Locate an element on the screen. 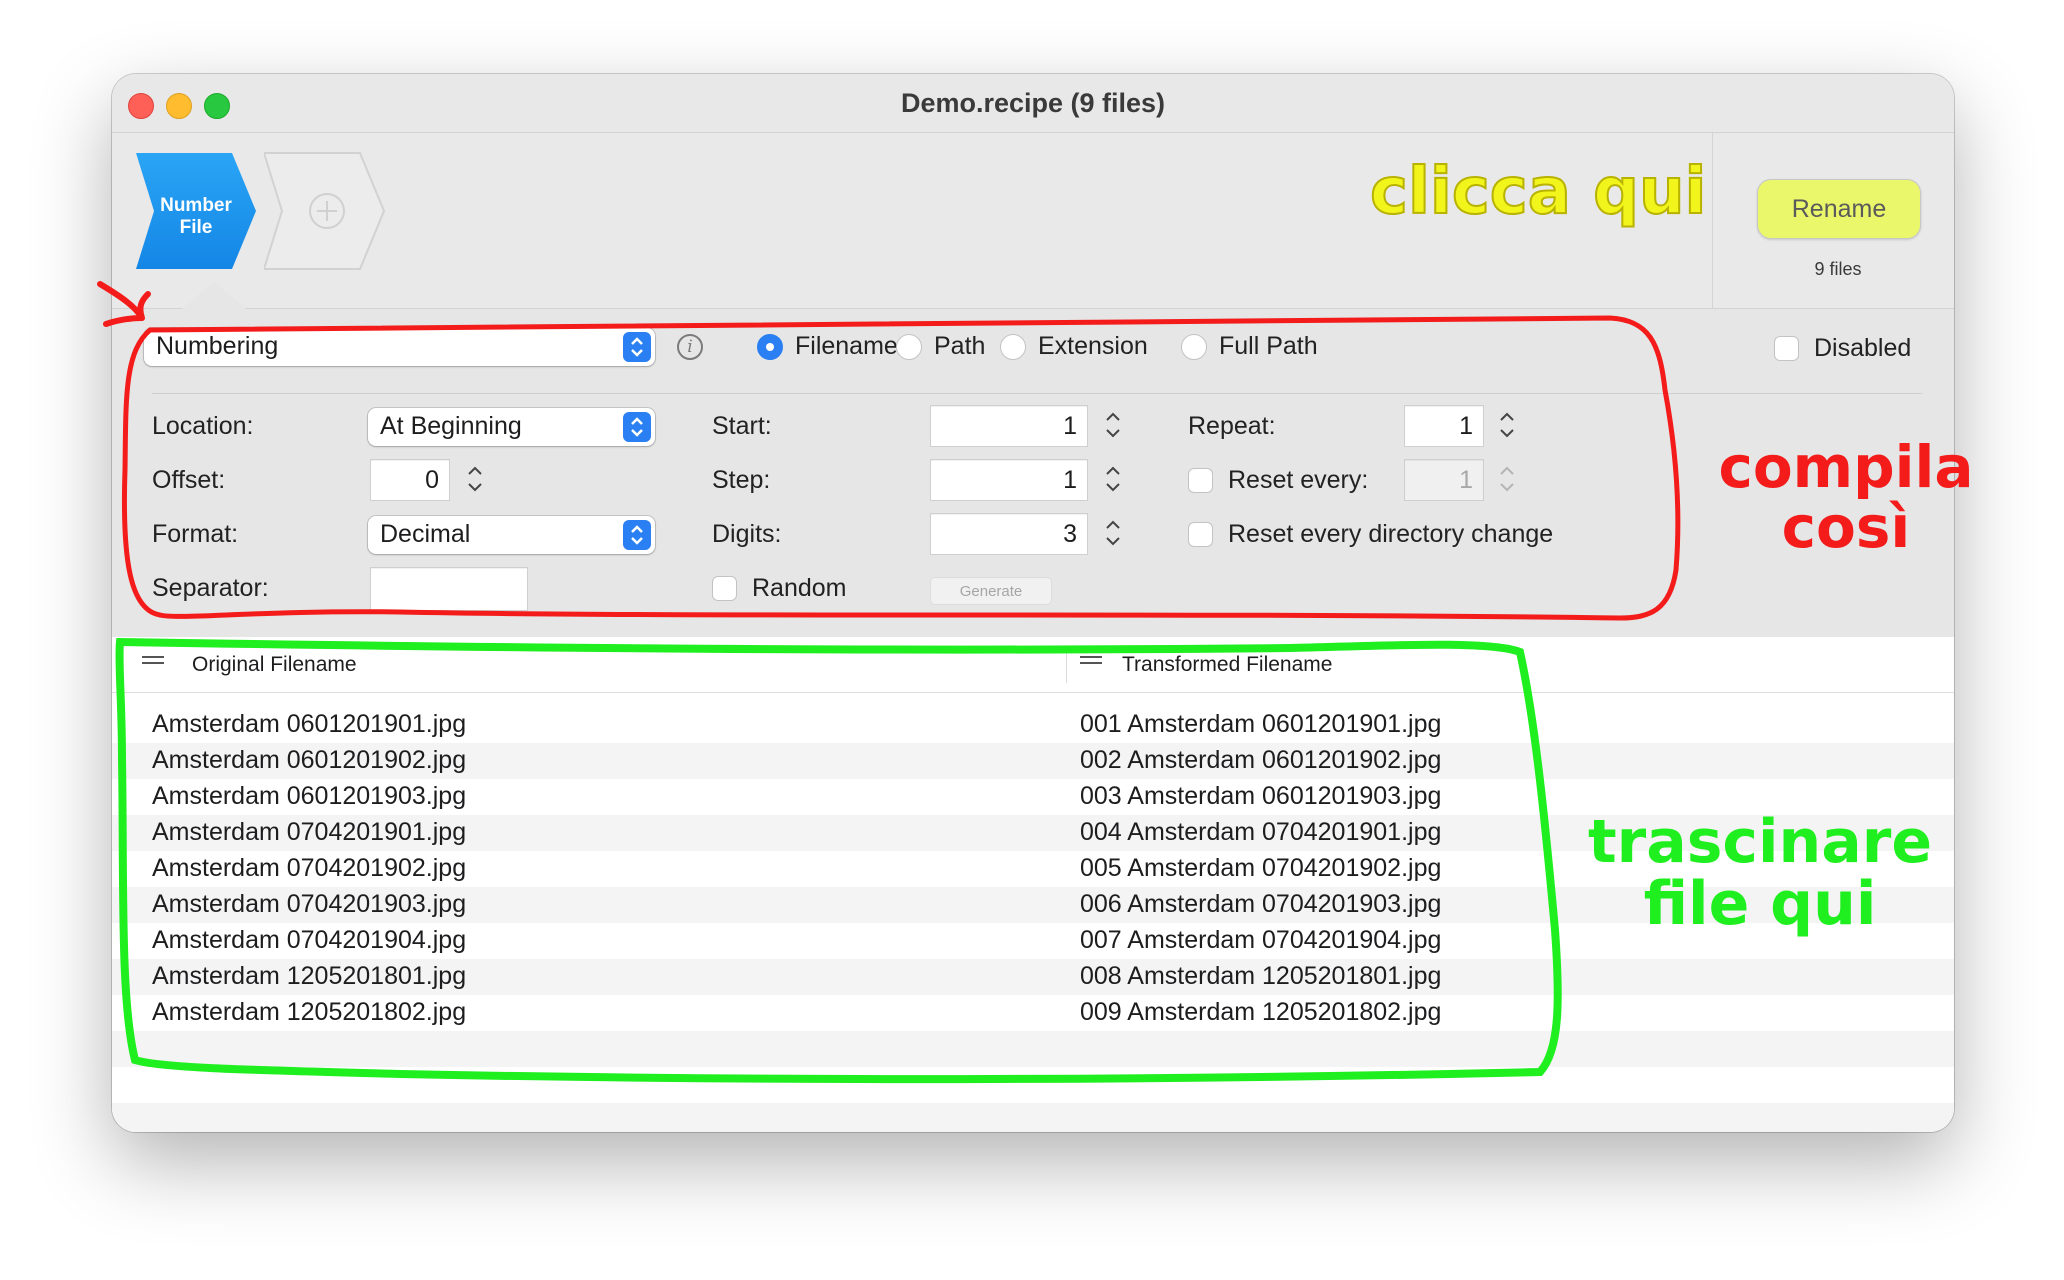 The width and height of the screenshot is (2064, 1280). offset-stepper is located at coordinates (475, 479).